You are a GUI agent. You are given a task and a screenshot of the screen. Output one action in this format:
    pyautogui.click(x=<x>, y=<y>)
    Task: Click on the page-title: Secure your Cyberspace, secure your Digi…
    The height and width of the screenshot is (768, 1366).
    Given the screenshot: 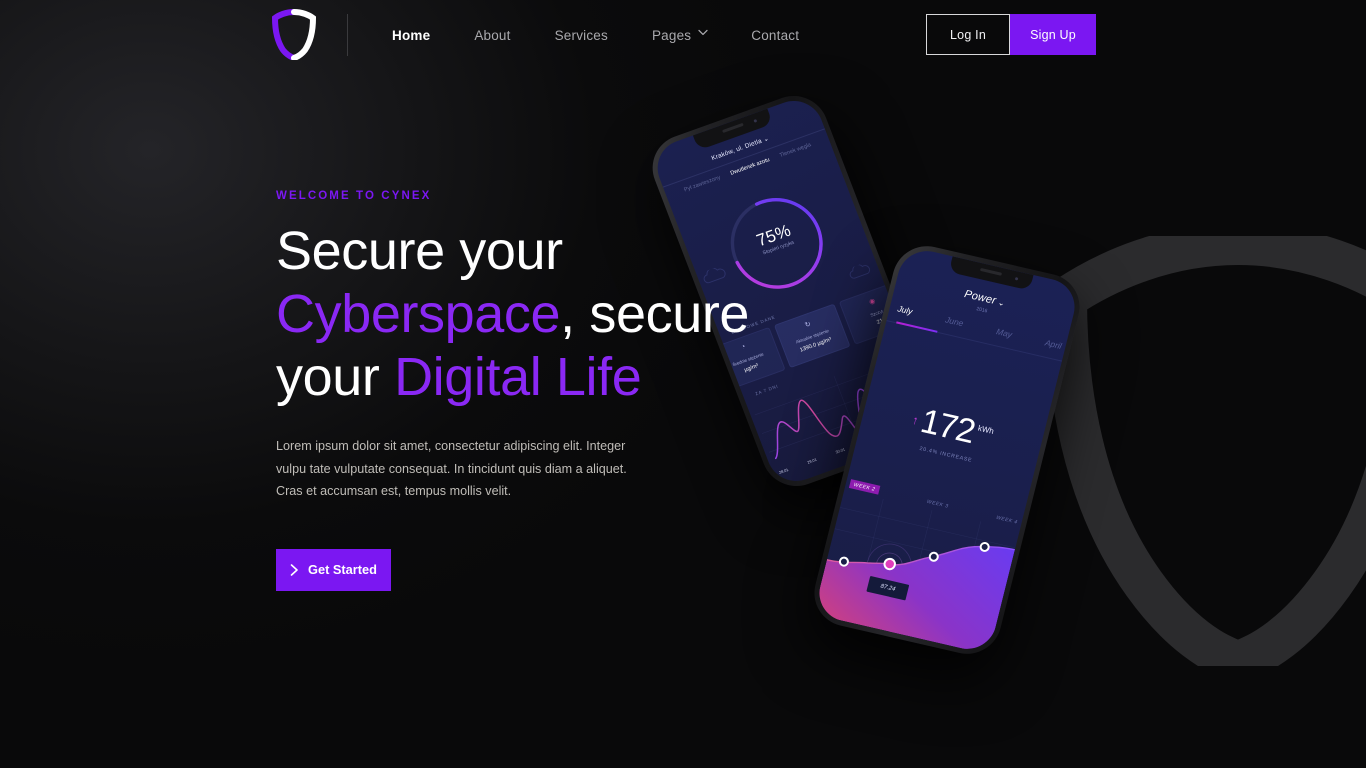 What is the action you would take?
    pyautogui.click(x=512, y=314)
    